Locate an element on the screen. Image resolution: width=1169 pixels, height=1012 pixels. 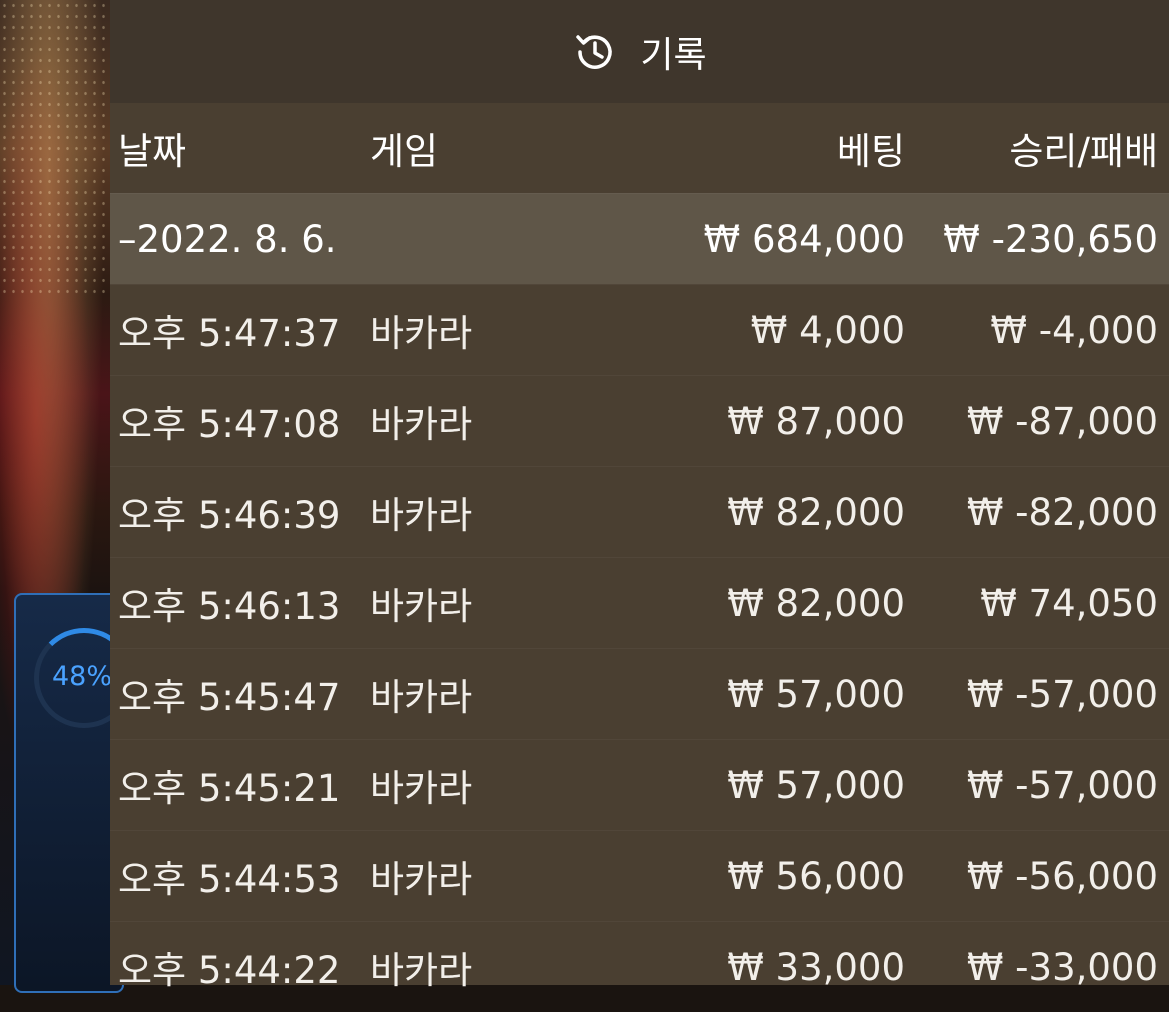
row-bet: ₩ 33,000 is located at coordinates (816, 967).